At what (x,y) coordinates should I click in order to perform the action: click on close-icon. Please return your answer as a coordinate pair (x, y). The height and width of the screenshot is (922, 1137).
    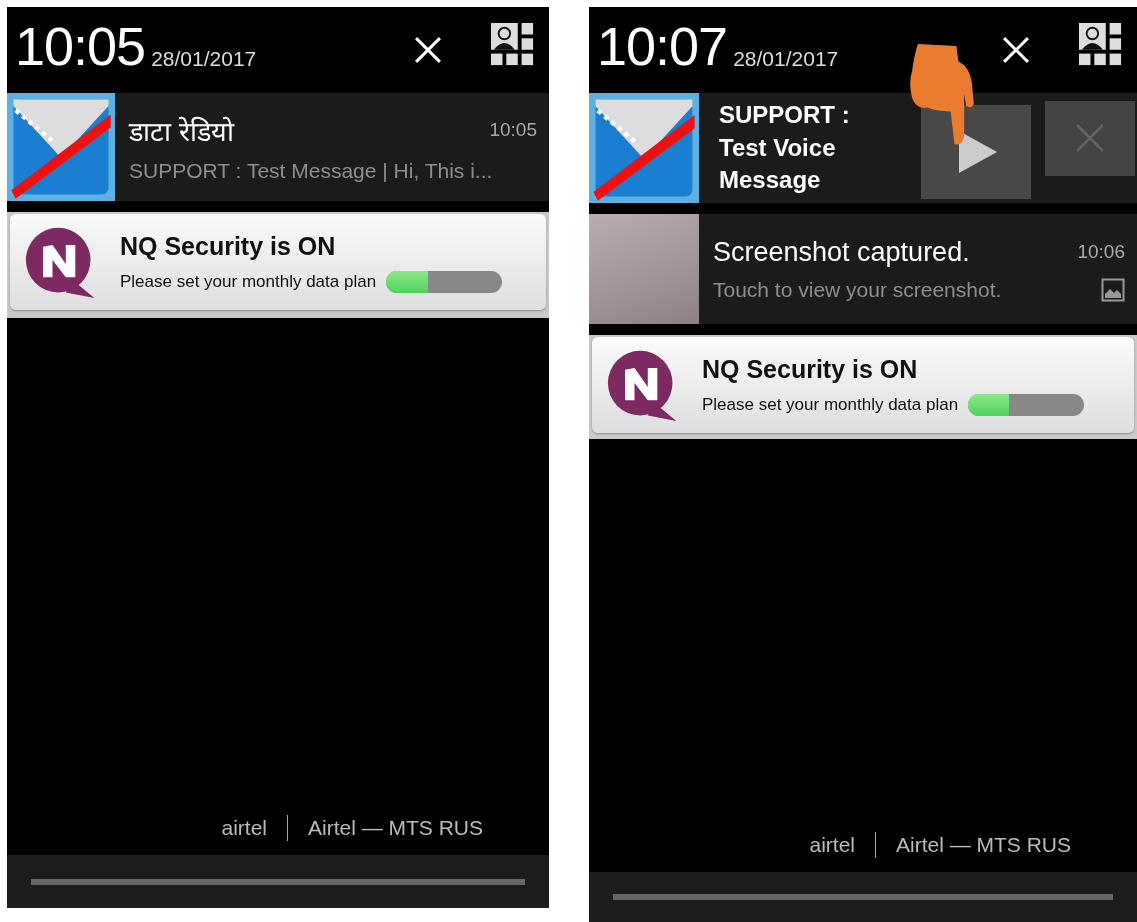
    Looking at the image, I should click on (1090, 138).